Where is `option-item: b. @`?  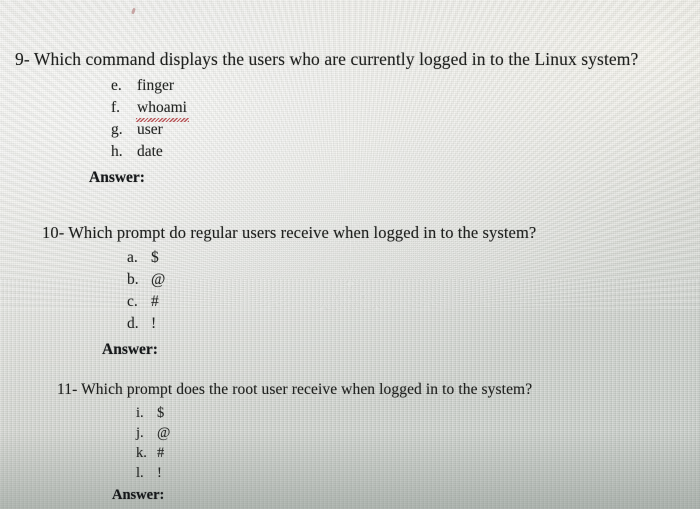 option-item: b. @ is located at coordinates (413, 280).